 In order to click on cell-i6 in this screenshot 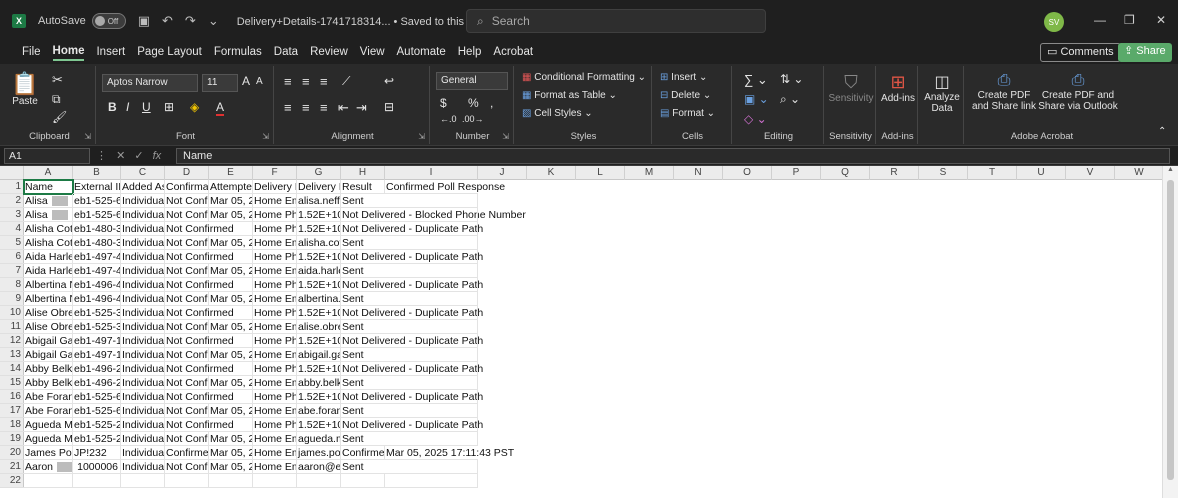, I will do `click(431, 257)`.